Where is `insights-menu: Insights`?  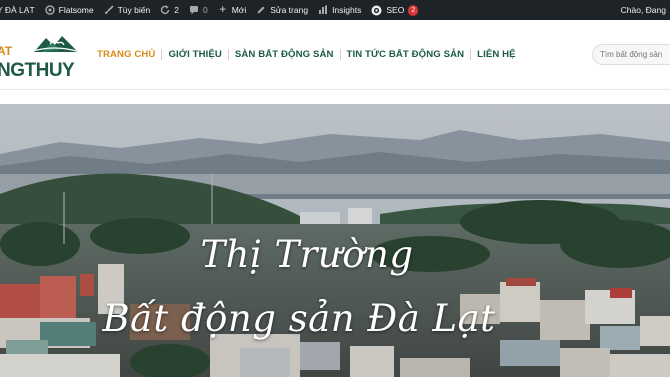
insights-menu: Insights is located at coordinates (339, 10).